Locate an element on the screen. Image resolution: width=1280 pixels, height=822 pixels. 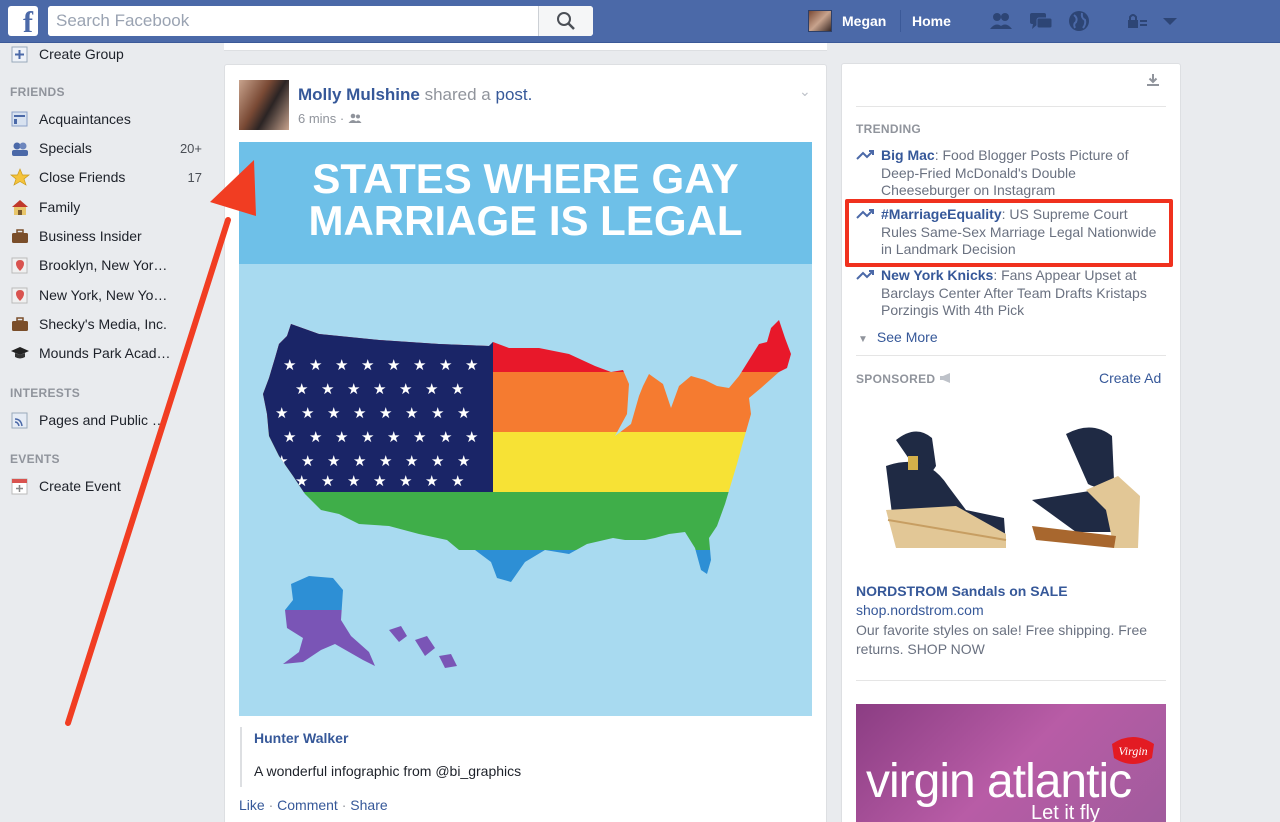
sidebar-item-label: Shecky's Media, Inc. is located at coordinates (103, 324).